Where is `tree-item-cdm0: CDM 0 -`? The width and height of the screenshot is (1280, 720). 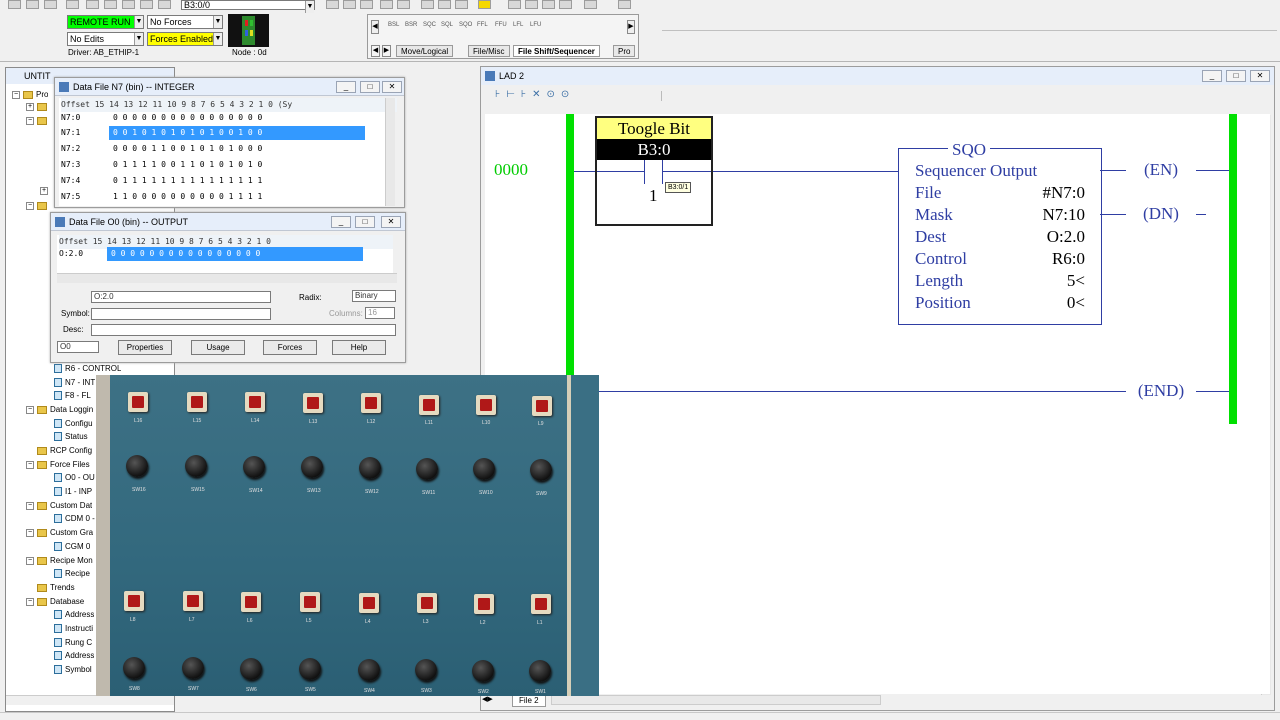 tree-item-cdm0: CDM 0 - is located at coordinates (74, 519).